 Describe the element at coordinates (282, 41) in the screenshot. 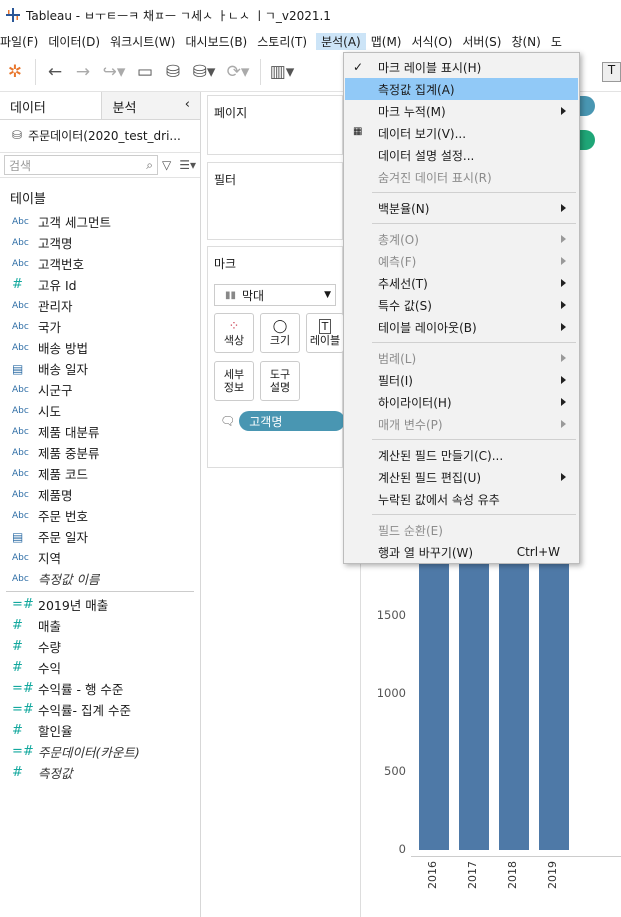

I see `menu-story: 스토리(T)` at that location.